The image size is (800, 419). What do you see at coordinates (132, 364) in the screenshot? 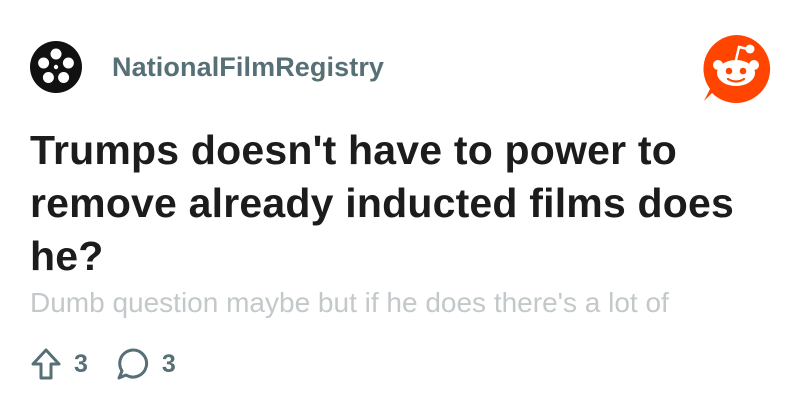
I see `comment-bubble-icon` at bounding box center [132, 364].